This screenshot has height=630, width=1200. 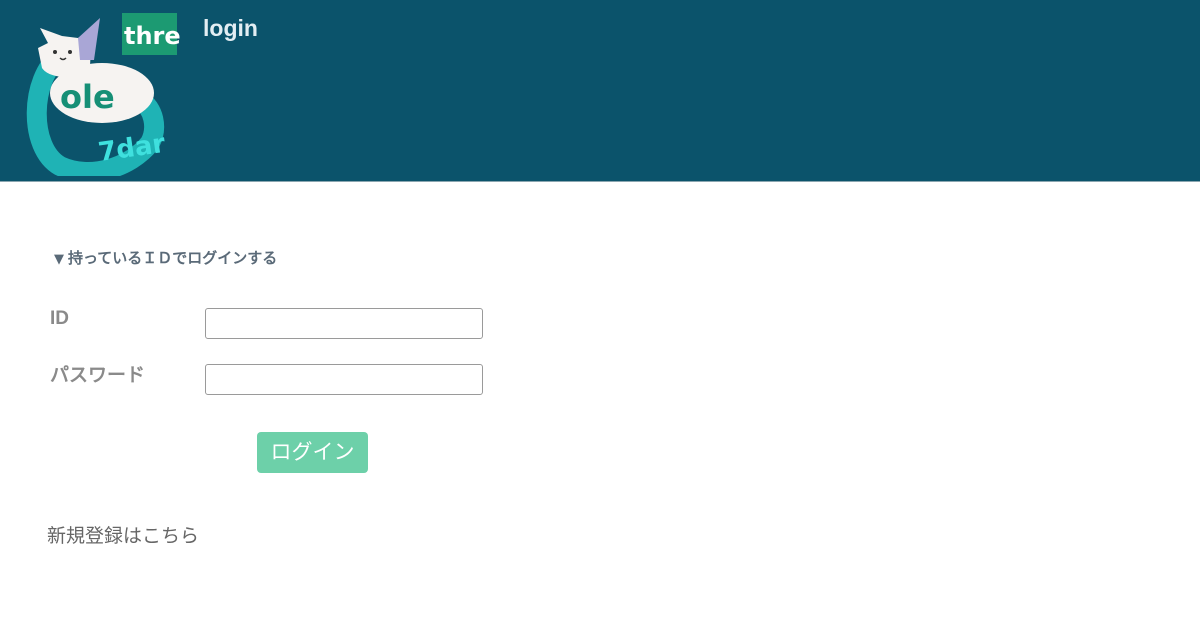 What do you see at coordinates (131, 148) in the screenshot?
I see `logo-text-7dar: 7dar` at bounding box center [131, 148].